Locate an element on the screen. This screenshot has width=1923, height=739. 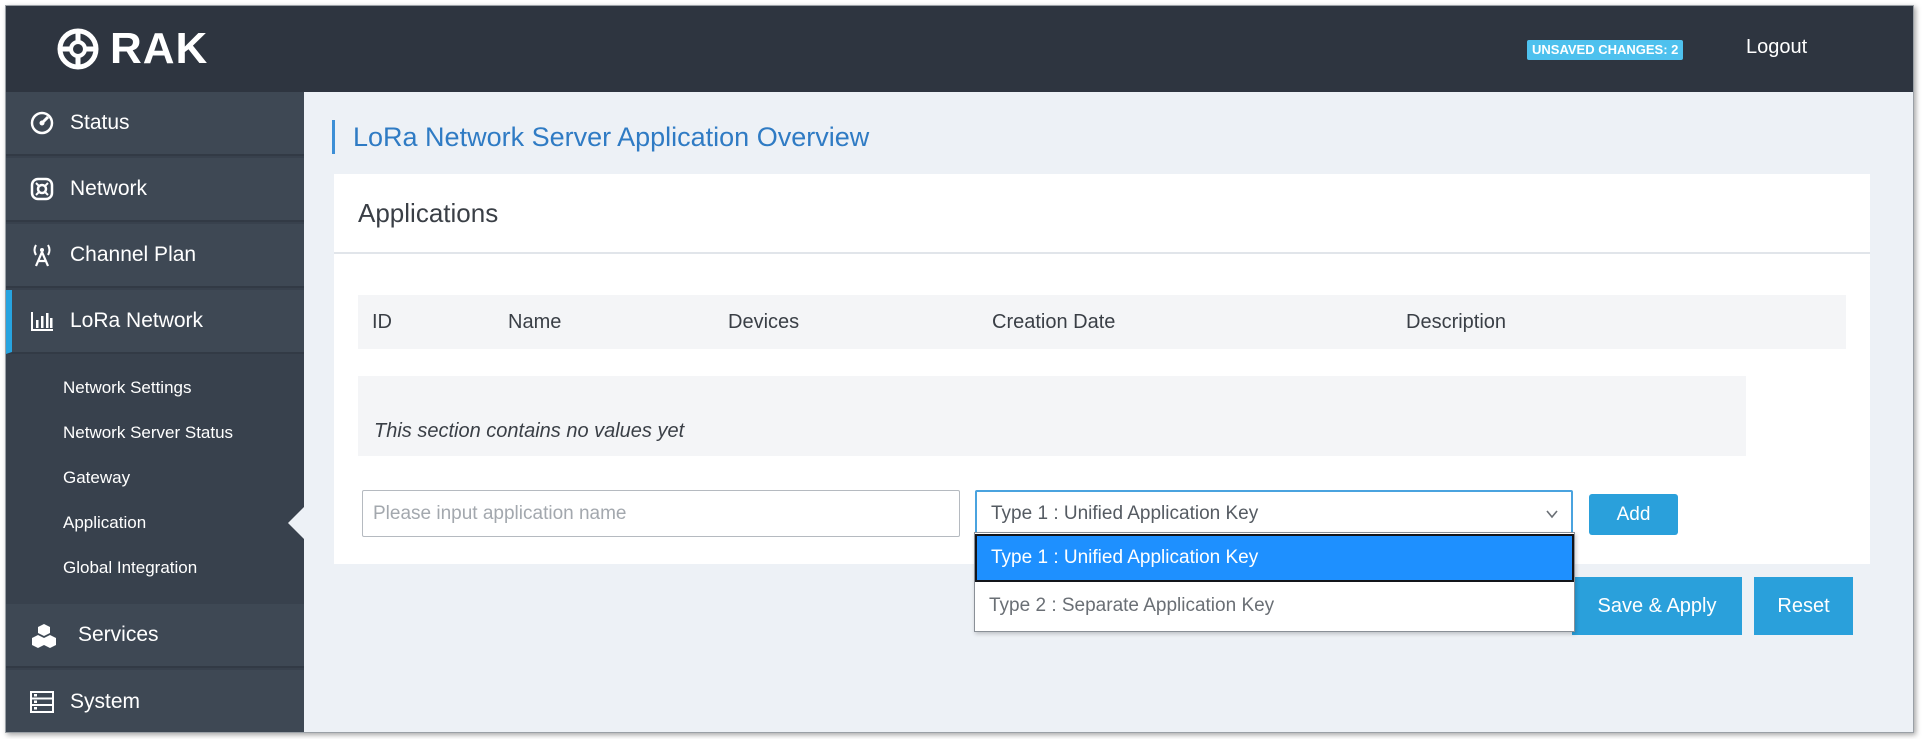
top-header: RAK UNSAVED CHANGES: 2 Logout is located at coordinates (959, 49).